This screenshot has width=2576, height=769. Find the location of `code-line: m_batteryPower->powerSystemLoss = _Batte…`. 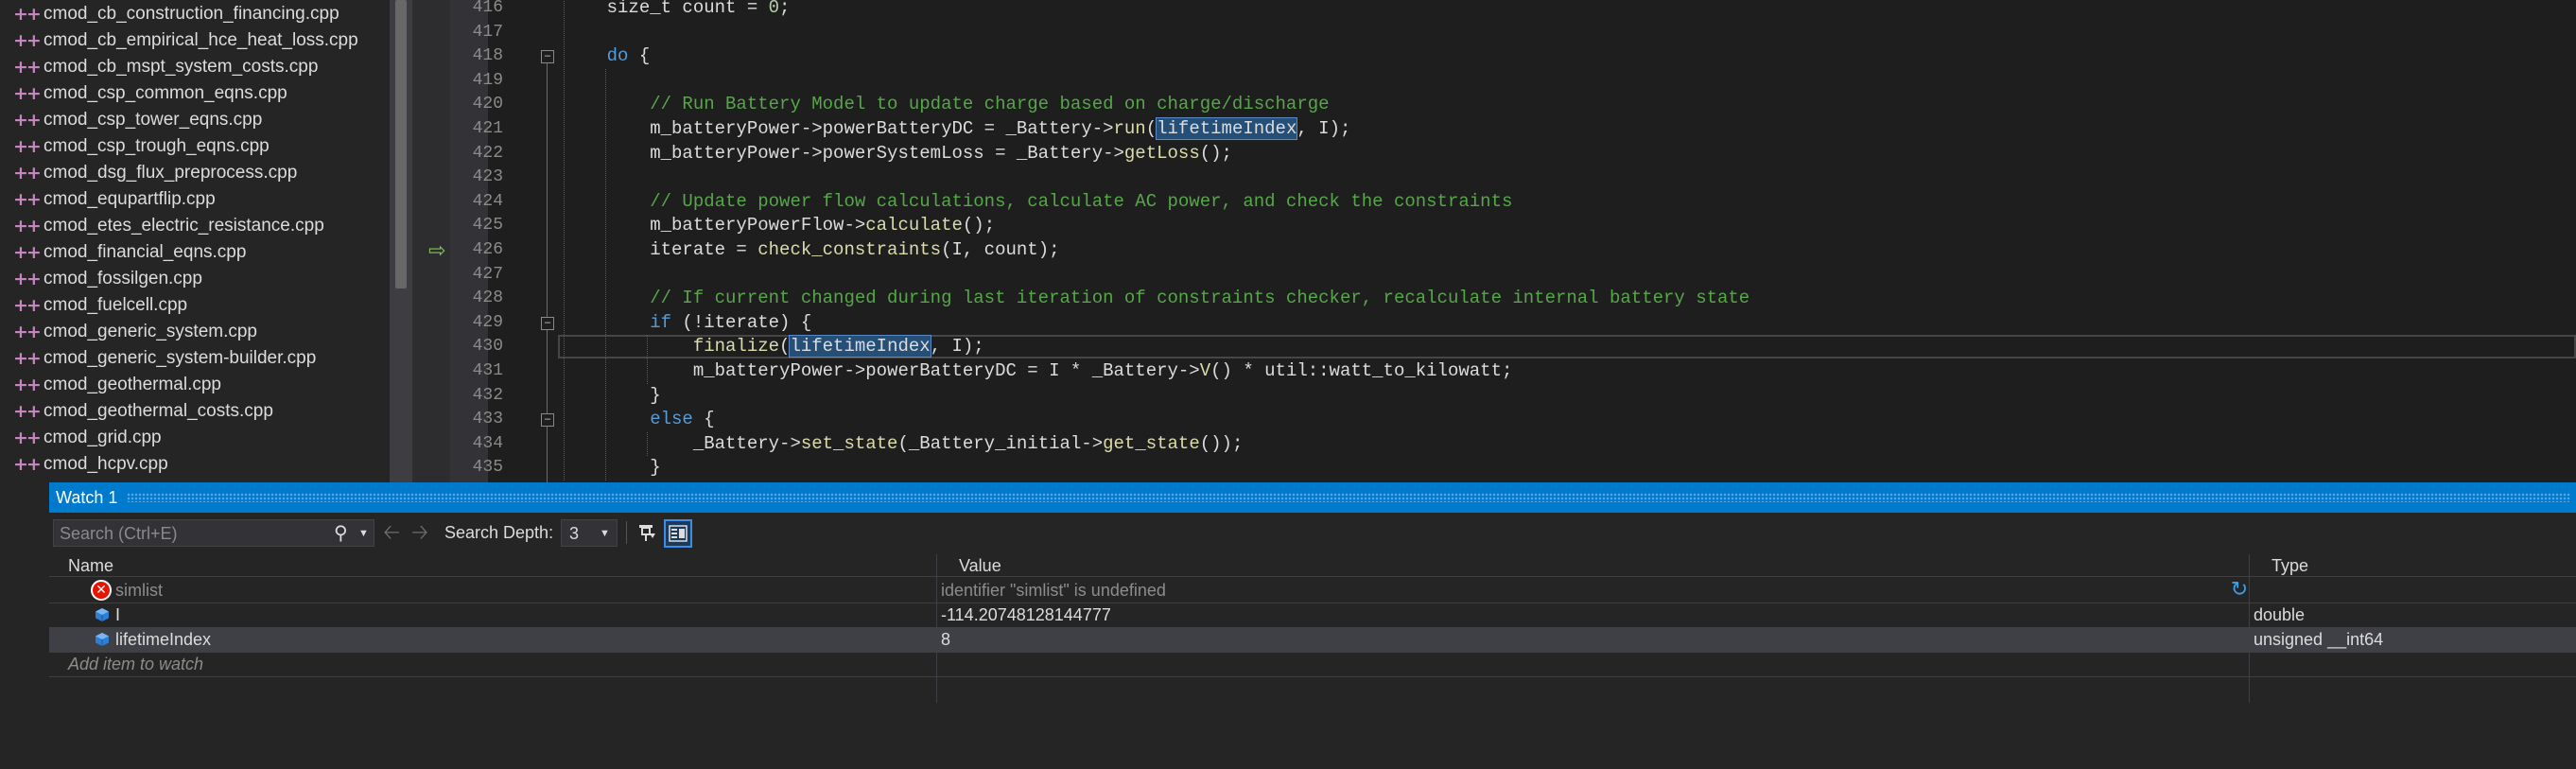

code-line: m_batteryPower->powerSystemLoss = _Batte… is located at coordinates (1566, 154).